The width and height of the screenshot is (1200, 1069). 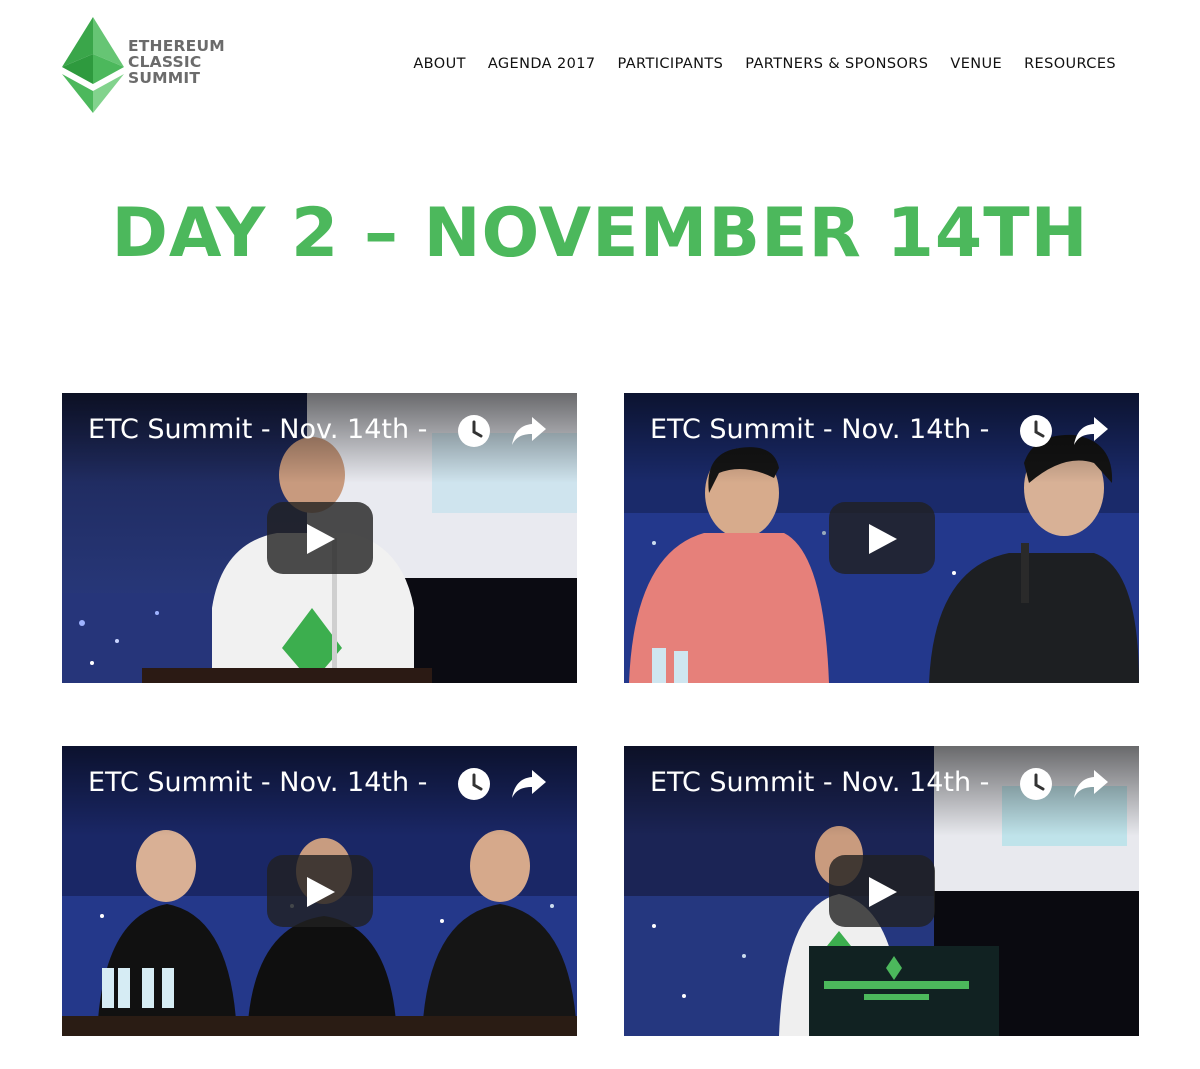 What do you see at coordinates (1070, 64) in the screenshot?
I see `nav-item-resources: RESOURCES` at bounding box center [1070, 64].